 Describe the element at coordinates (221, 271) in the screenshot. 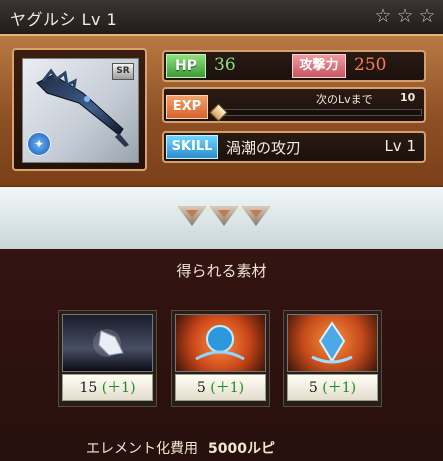

I see `materials-title: 得られる素材` at that location.